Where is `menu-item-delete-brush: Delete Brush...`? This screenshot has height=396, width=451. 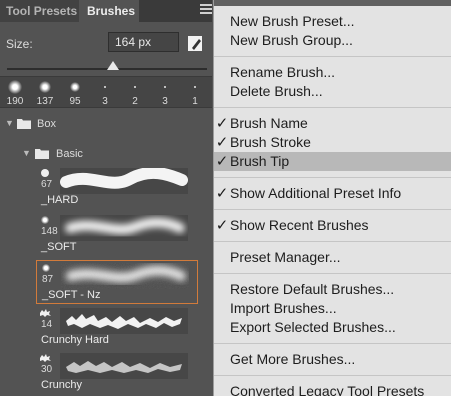 menu-item-delete-brush: Delete Brush... is located at coordinates (332, 91).